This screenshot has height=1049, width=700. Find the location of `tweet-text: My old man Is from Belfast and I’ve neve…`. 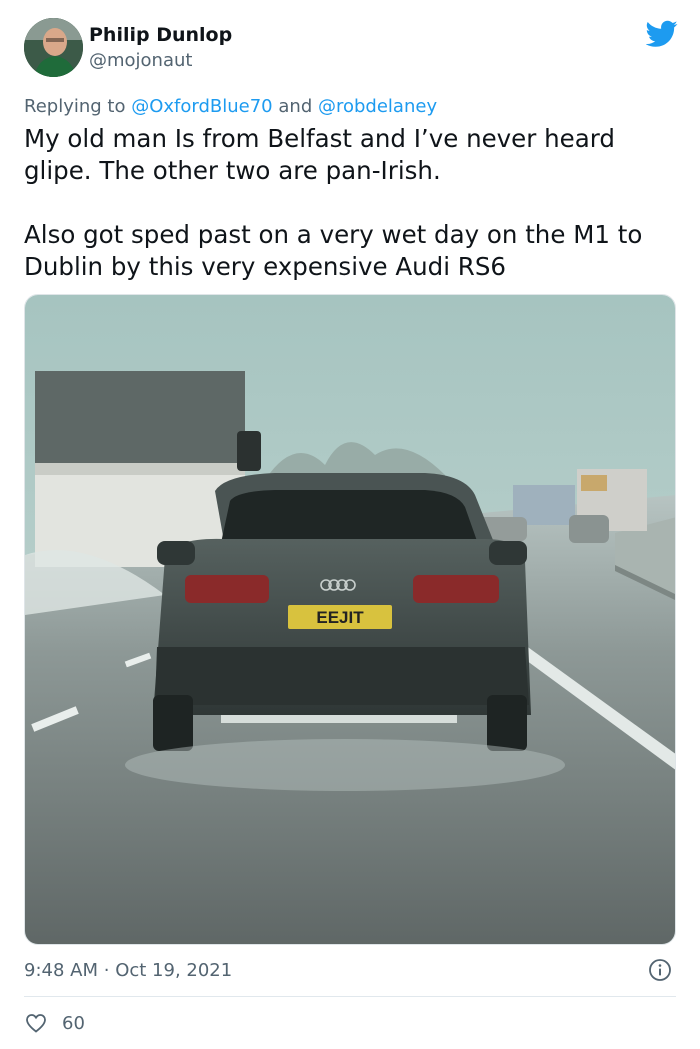

tweet-text: My old man Is from Belfast and I’ve neve… is located at coordinates (350, 203).